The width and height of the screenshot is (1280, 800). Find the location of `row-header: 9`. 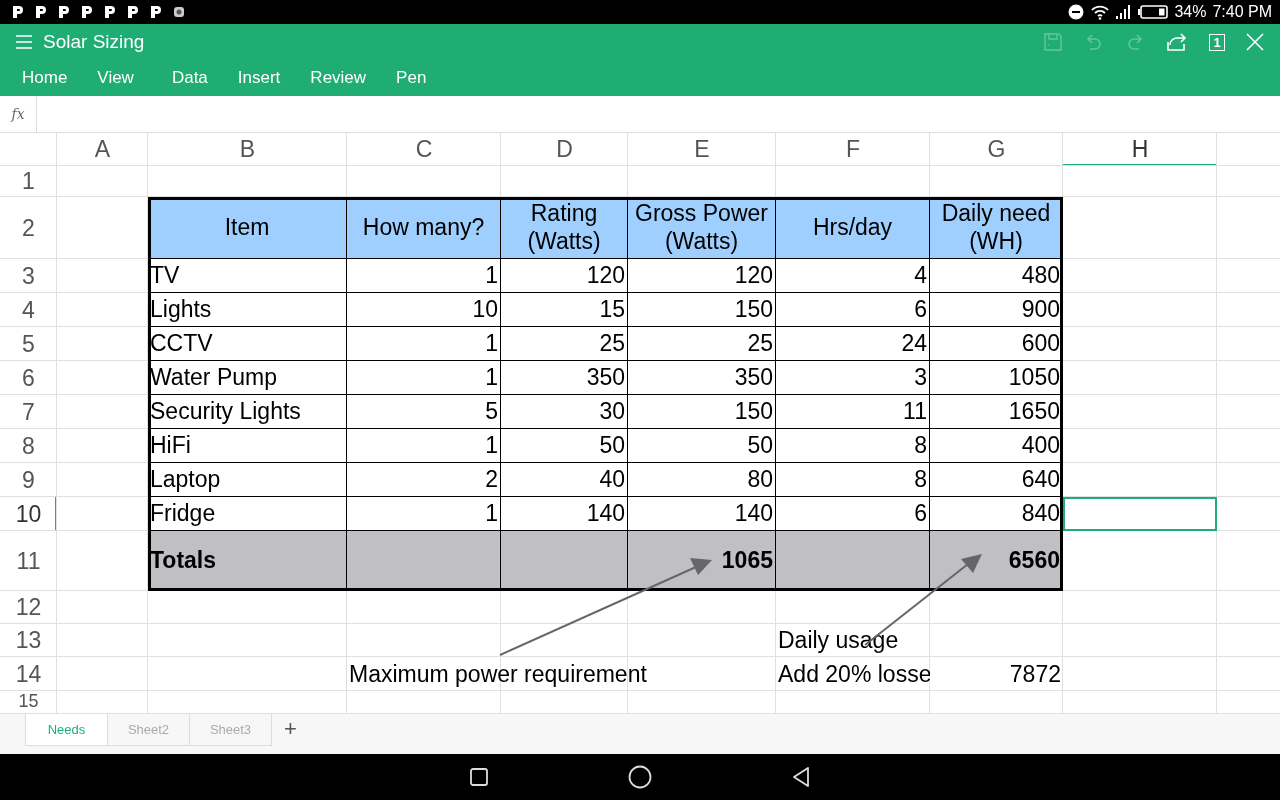

row-header: 9 is located at coordinates (28, 480).